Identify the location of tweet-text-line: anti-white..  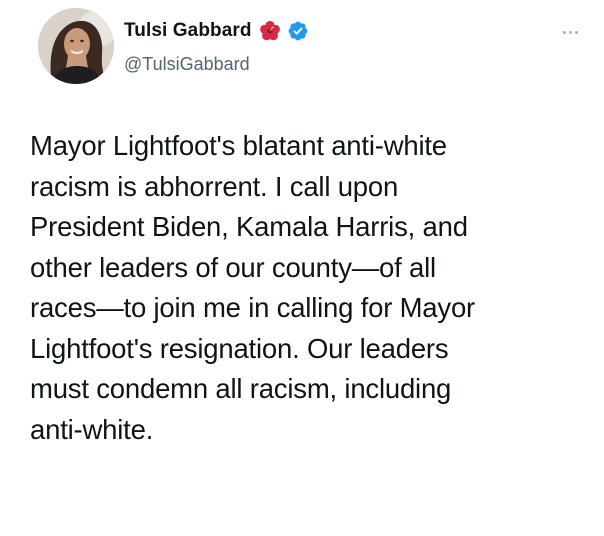
(92, 429).